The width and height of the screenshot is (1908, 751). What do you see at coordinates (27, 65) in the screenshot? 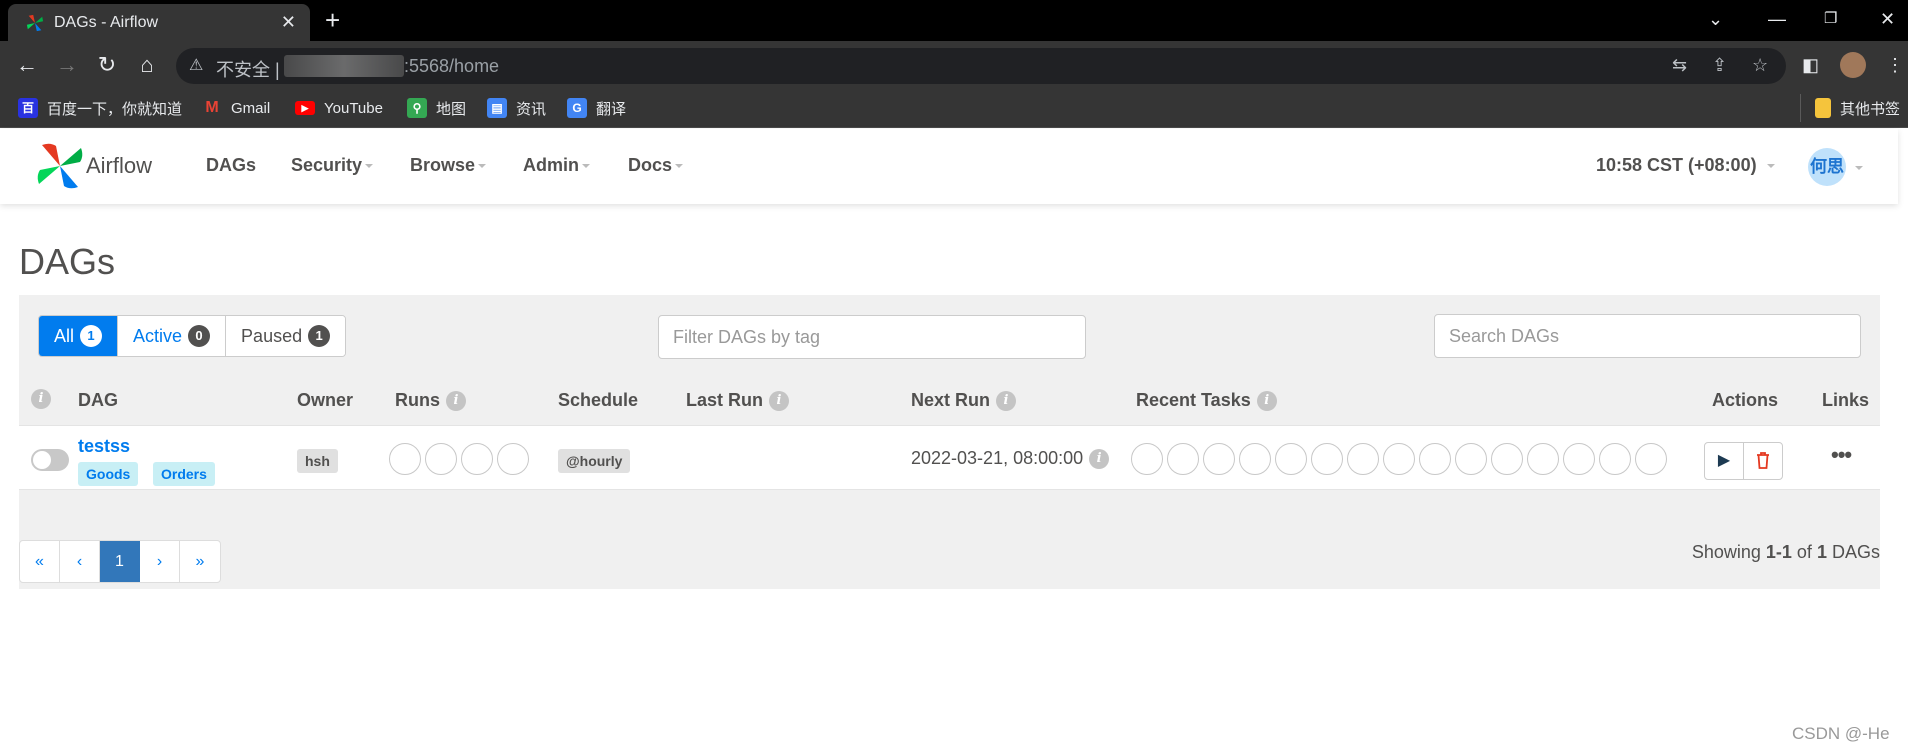
I see `back-icon: ←` at bounding box center [27, 65].